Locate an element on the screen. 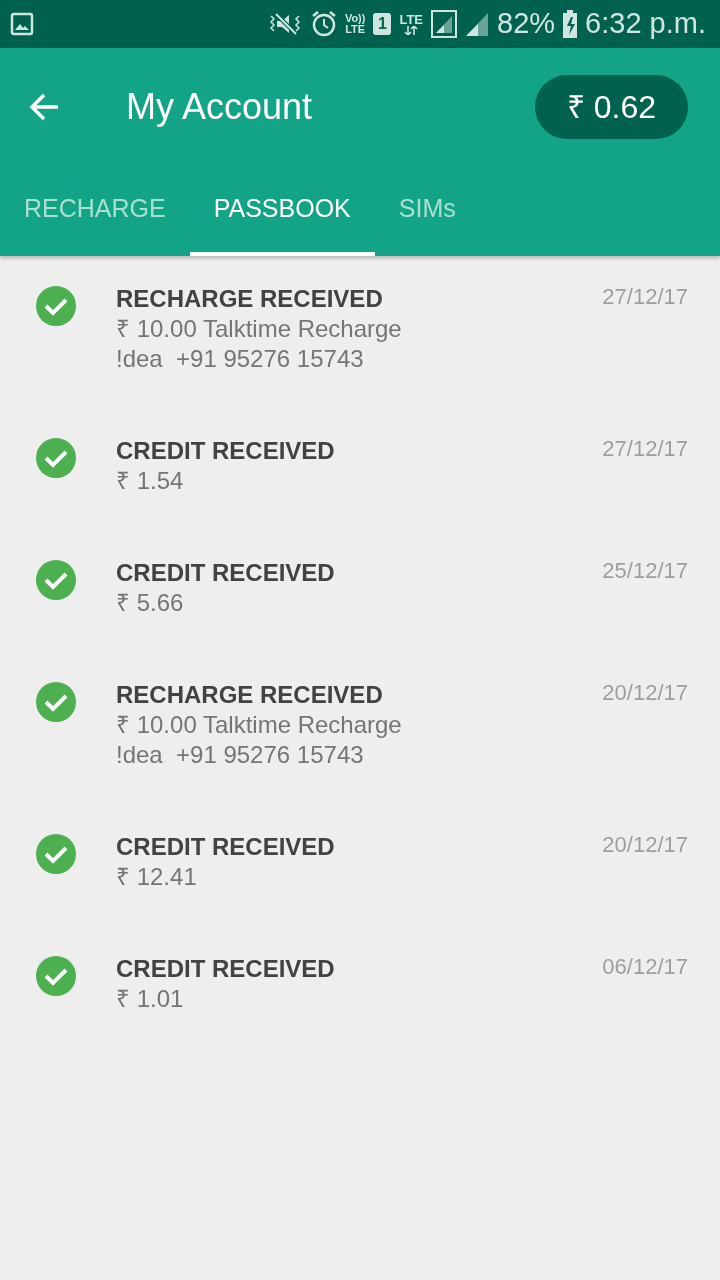 This screenshot has height=1280, width=720. transaction-detail: ₹ 1.54 is located at coordinates (150, 481).